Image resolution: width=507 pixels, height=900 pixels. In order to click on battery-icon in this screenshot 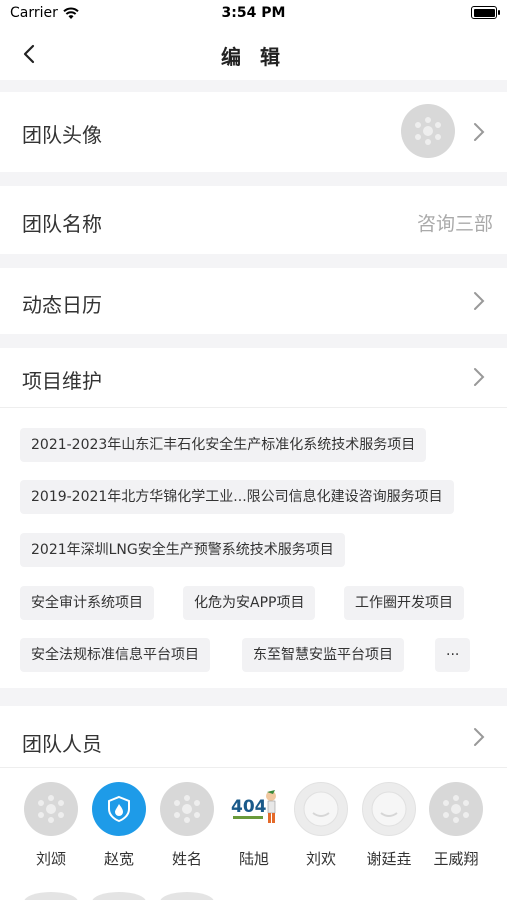, I will do `click(485, 12)`.